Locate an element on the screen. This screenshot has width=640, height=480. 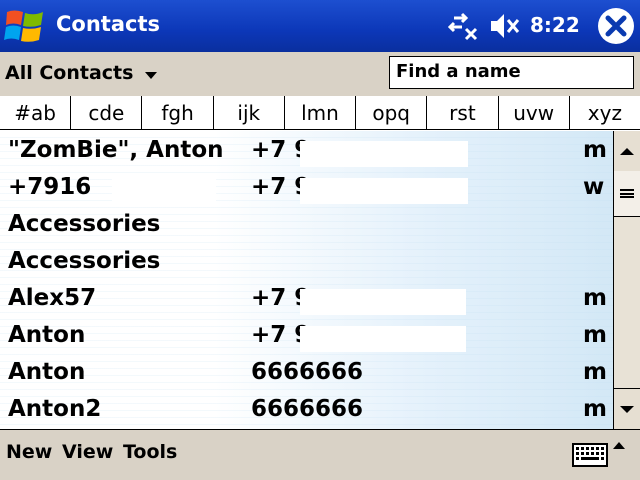
arrow-down-icon is located at coordinates (627, 409).